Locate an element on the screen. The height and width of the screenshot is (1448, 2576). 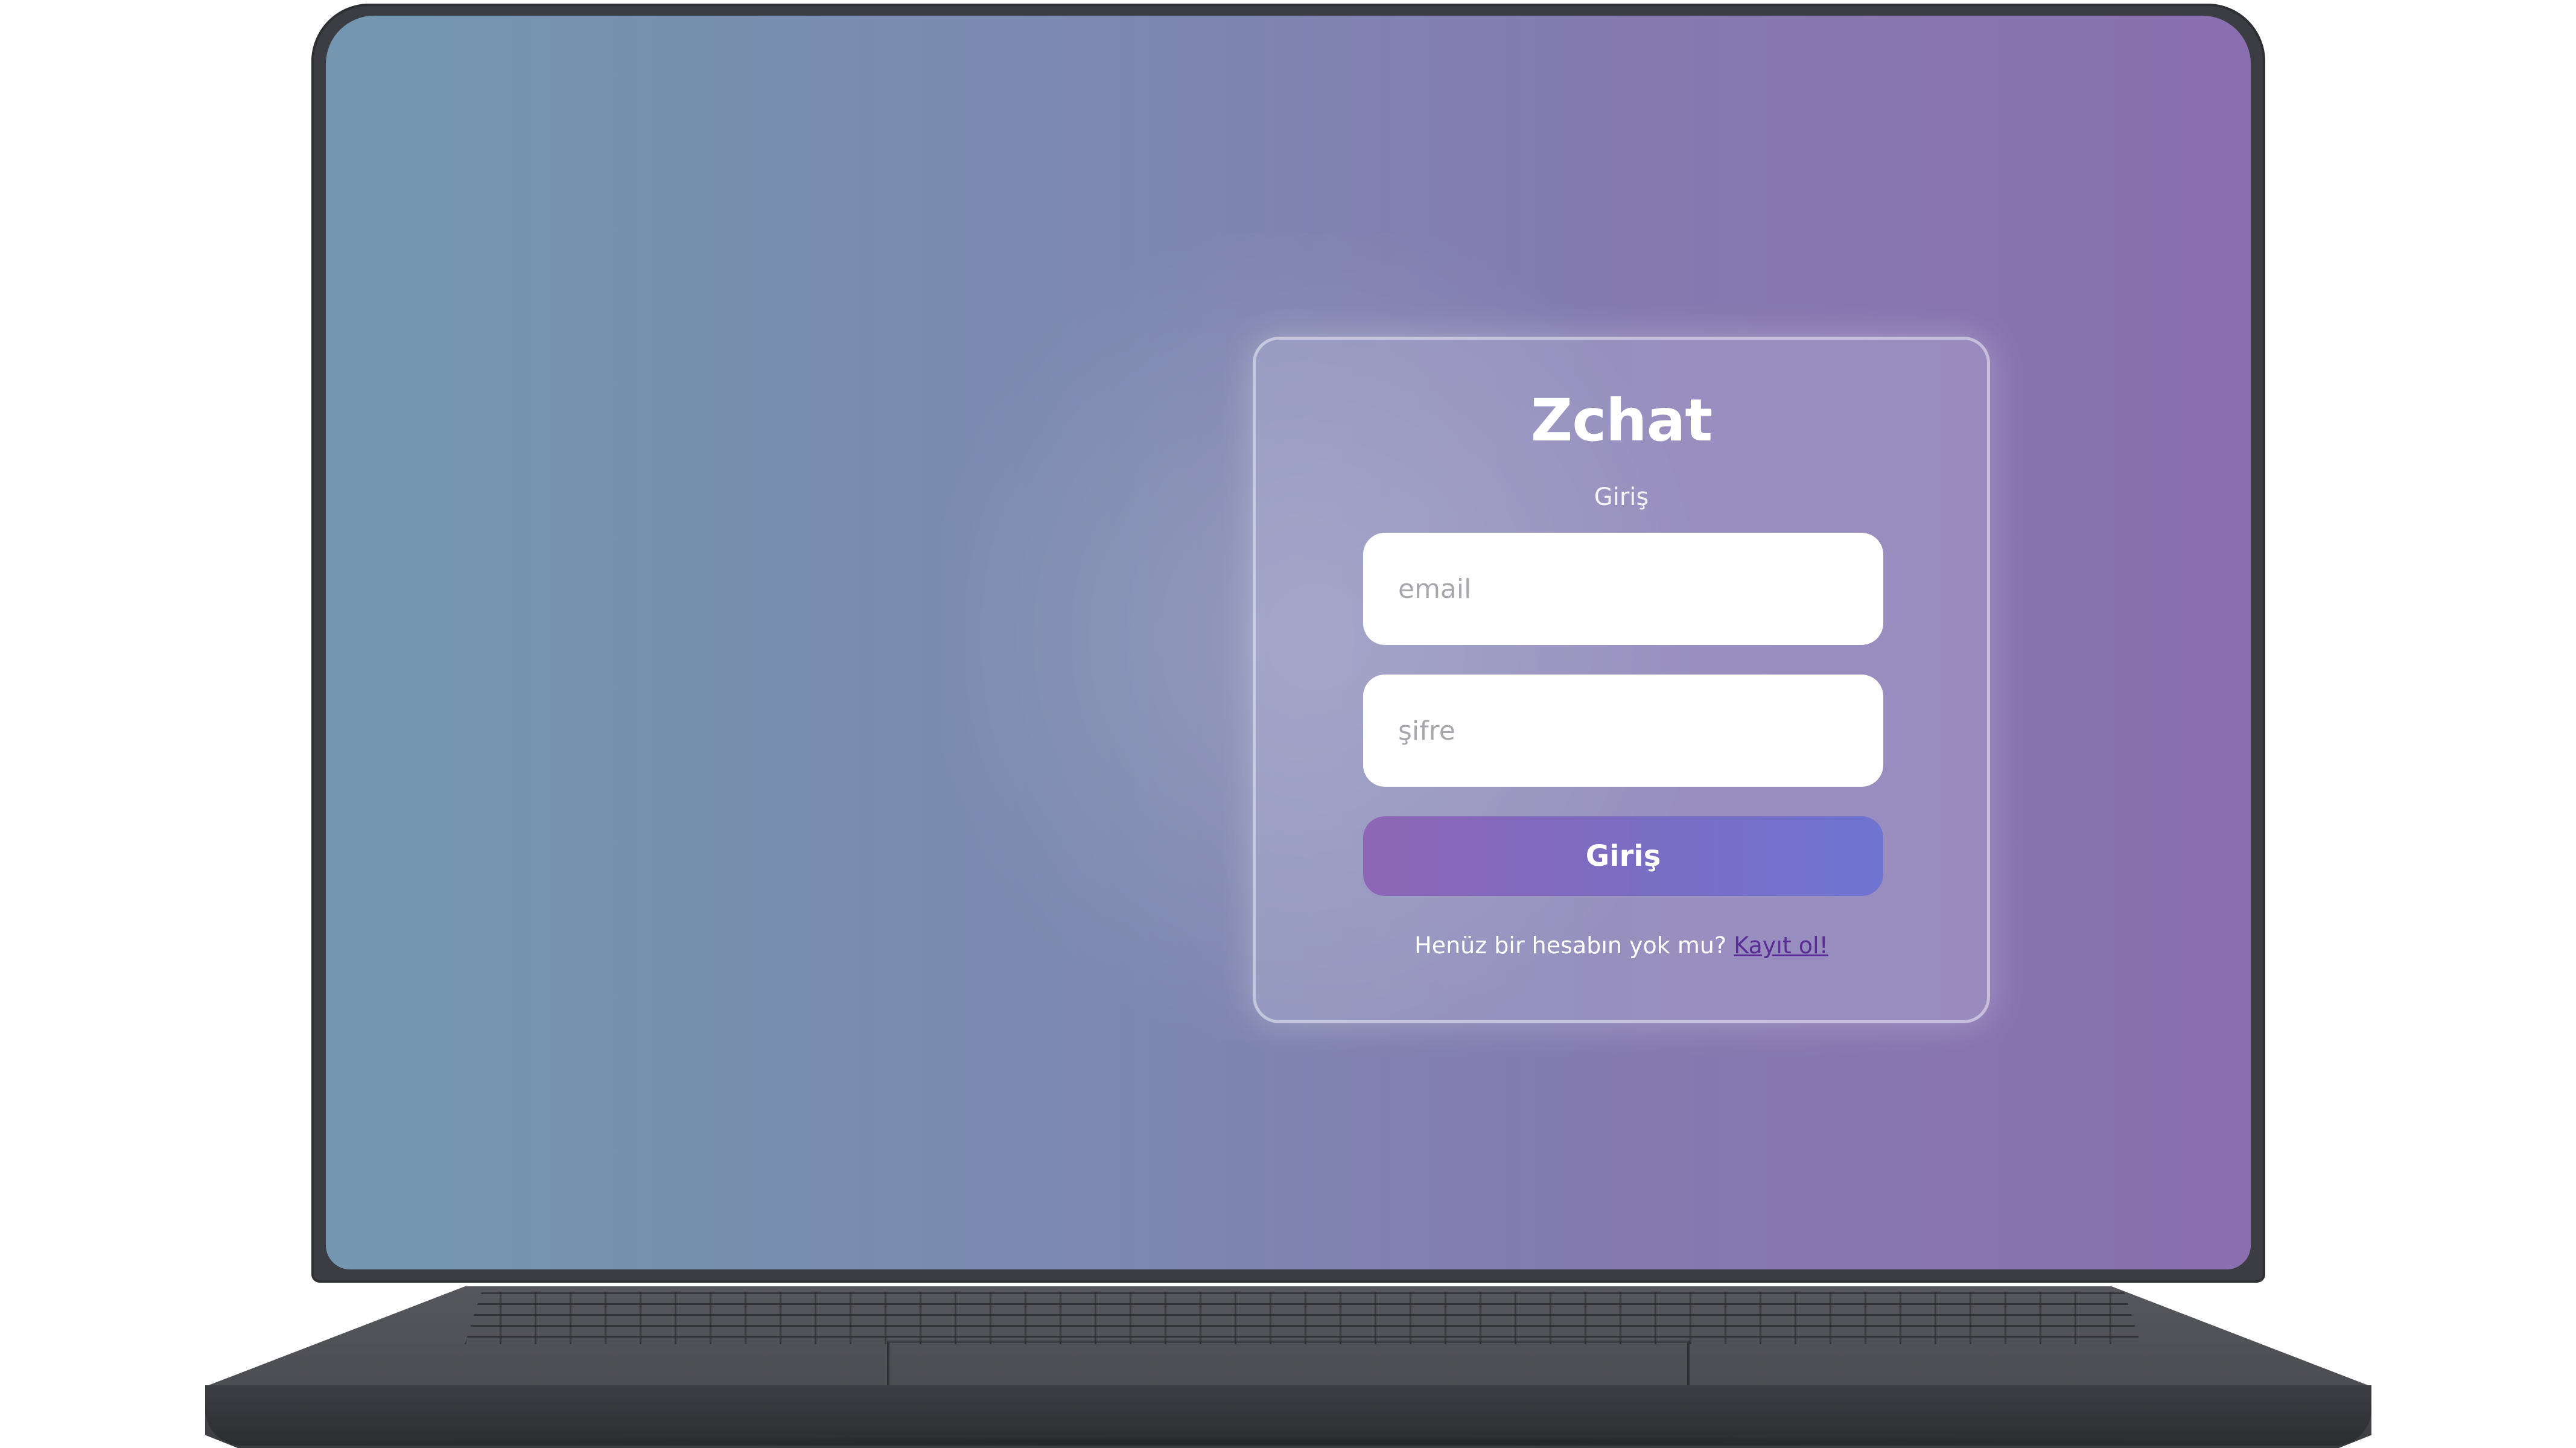
form-subtitle: Giriş is located at coordinates (1621, 497).